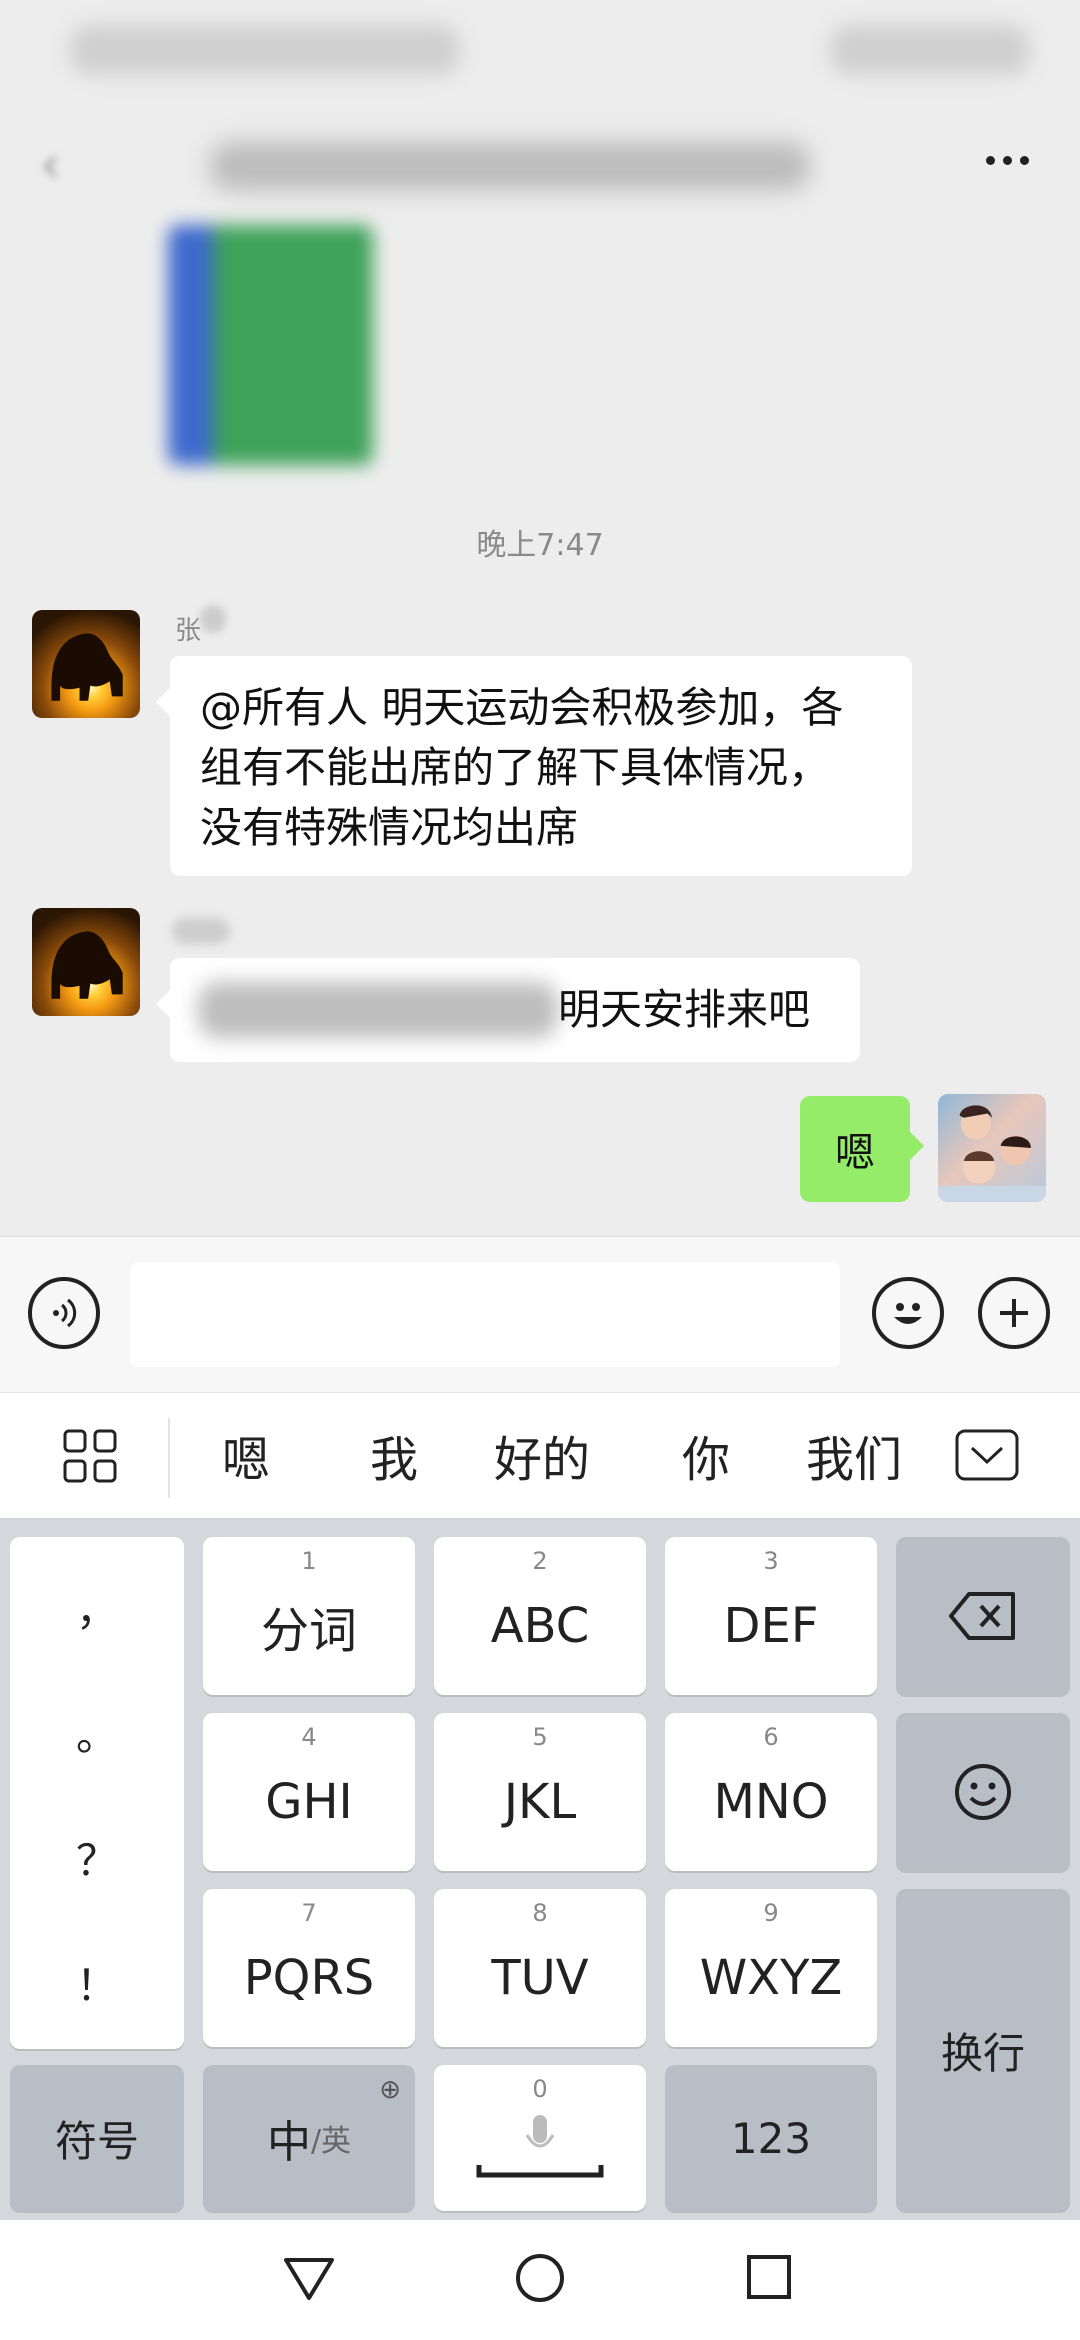 The image size is (1080, 2340). I want to click on my-message-bubble: 嗯, so click(862, 1149).